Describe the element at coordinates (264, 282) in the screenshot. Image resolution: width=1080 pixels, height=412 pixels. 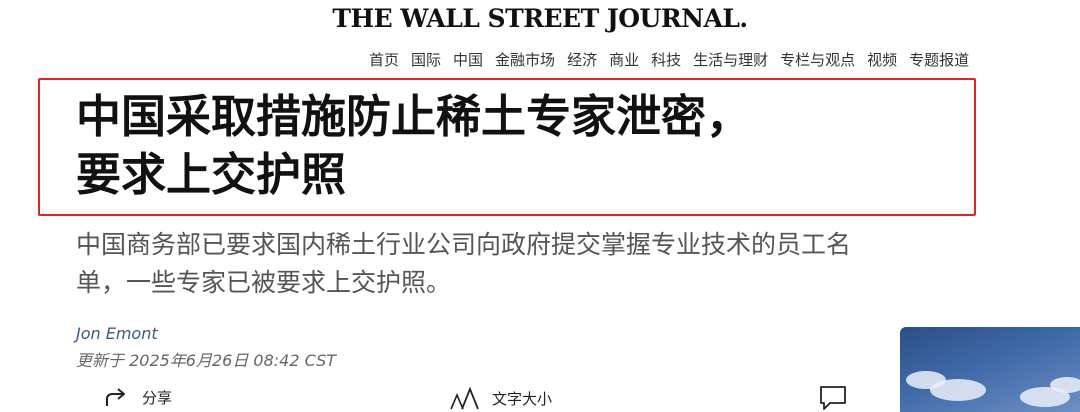
I see `subhead-line-2: 单，一些专家已被要求上交护照。` at that location.